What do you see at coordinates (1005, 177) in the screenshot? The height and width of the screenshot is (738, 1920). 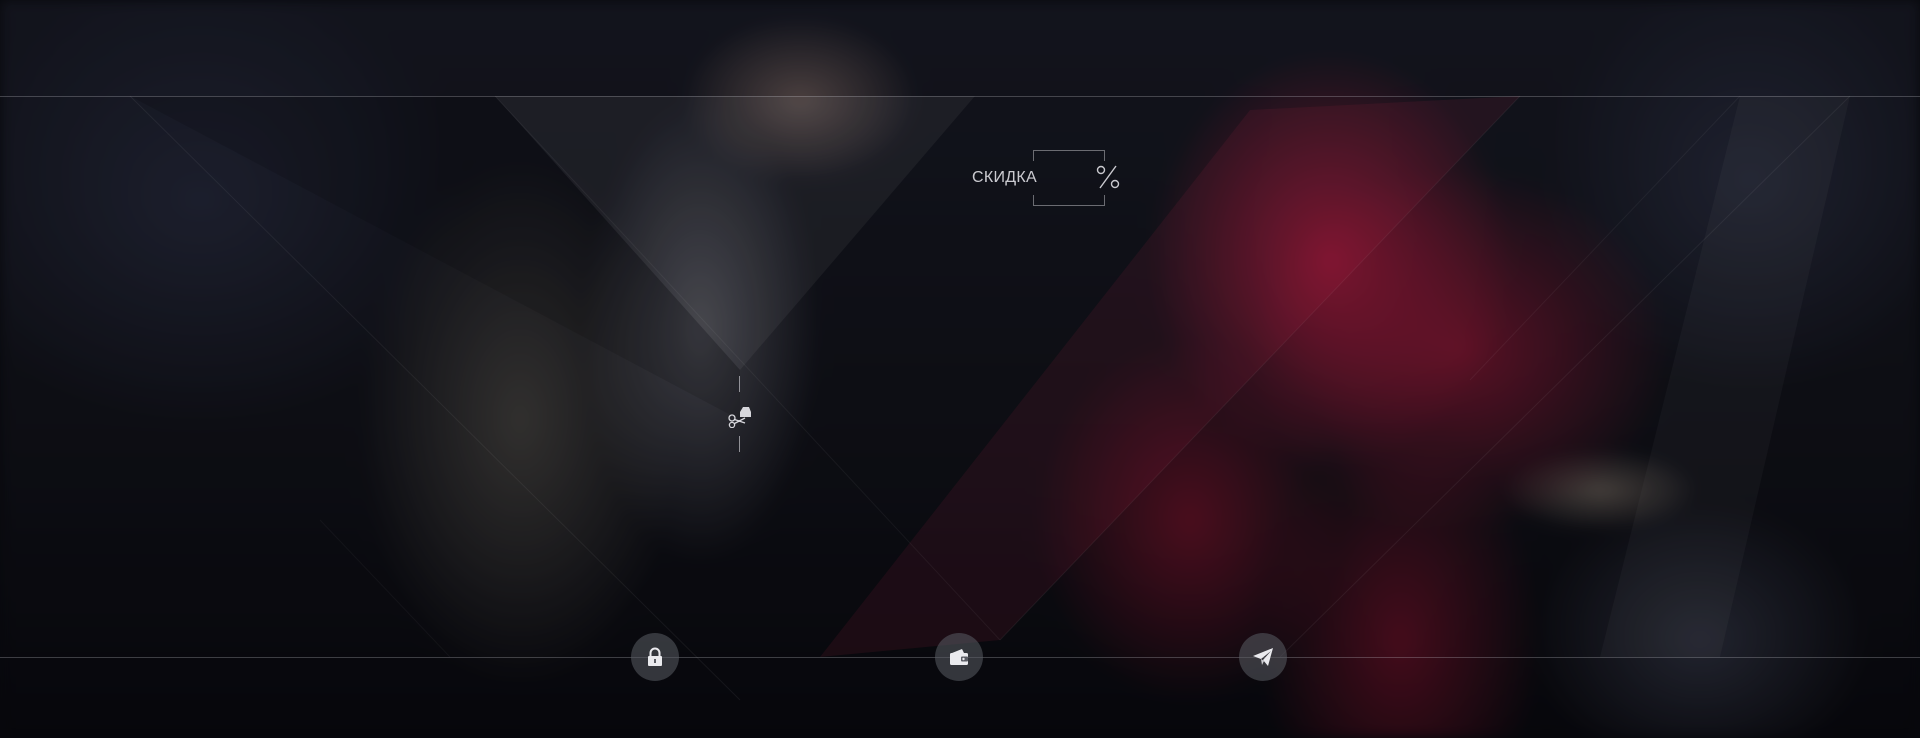 I see `discount-label: СКИДКА` at bounding box center [1005, 177].